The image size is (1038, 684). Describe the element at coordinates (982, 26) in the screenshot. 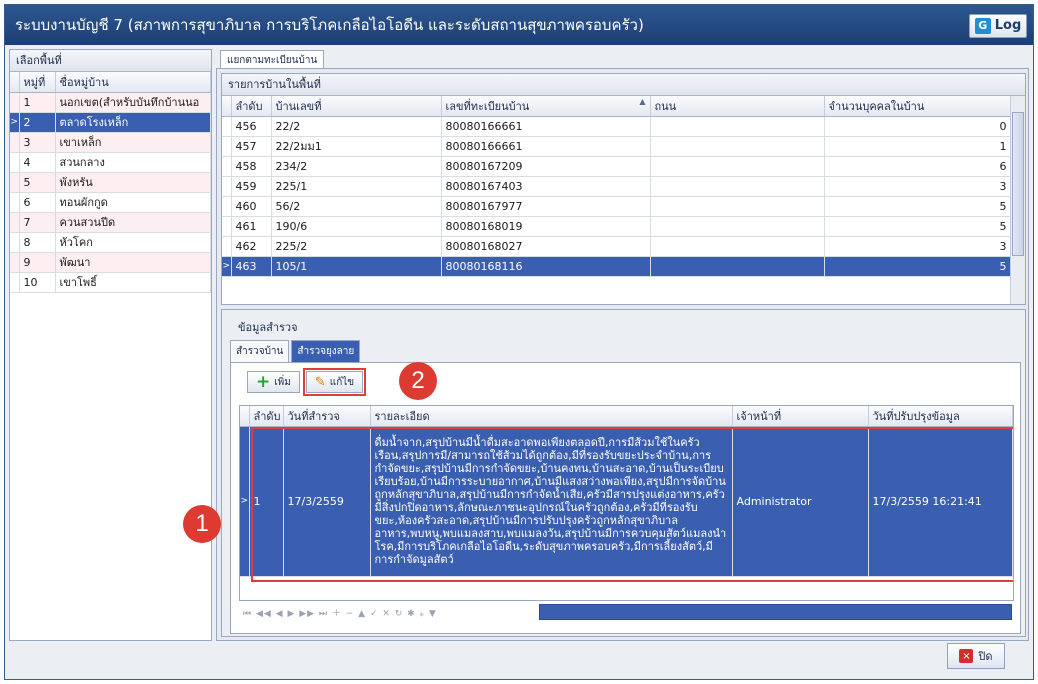

I see `log-icon: G` at that location.